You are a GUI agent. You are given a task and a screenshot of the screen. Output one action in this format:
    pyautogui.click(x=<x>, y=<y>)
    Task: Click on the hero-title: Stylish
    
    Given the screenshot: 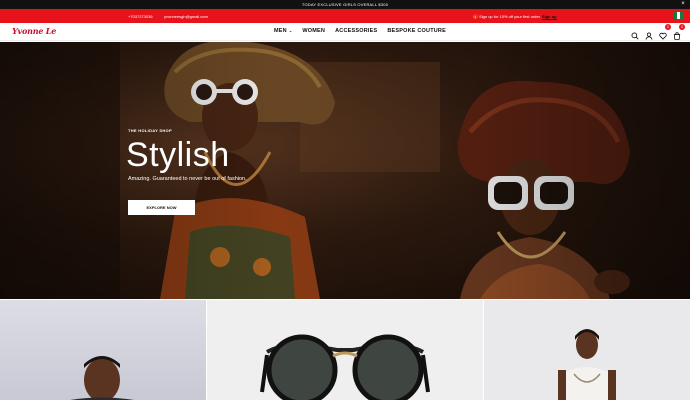 What is the action you would take?
    pyautogui.click(x=178, y=155)
    